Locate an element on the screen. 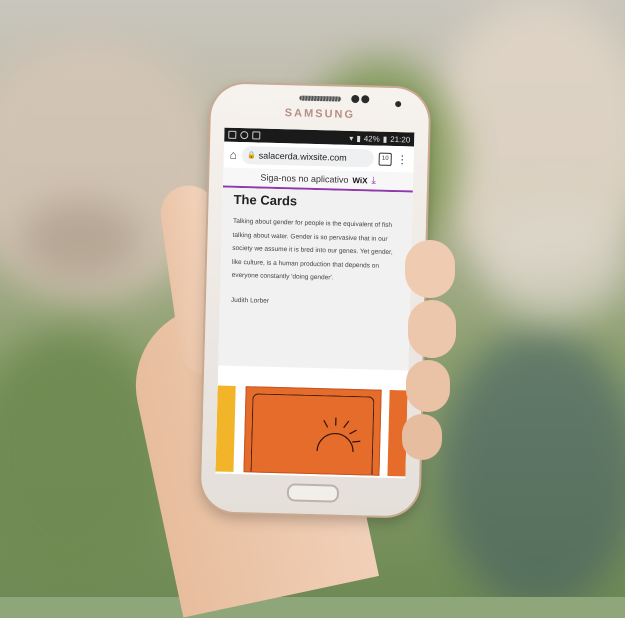 Image resolution: width=625 pixels, height=618 pixels. battery-icon: ▮ is located at coordinates (385, 138).